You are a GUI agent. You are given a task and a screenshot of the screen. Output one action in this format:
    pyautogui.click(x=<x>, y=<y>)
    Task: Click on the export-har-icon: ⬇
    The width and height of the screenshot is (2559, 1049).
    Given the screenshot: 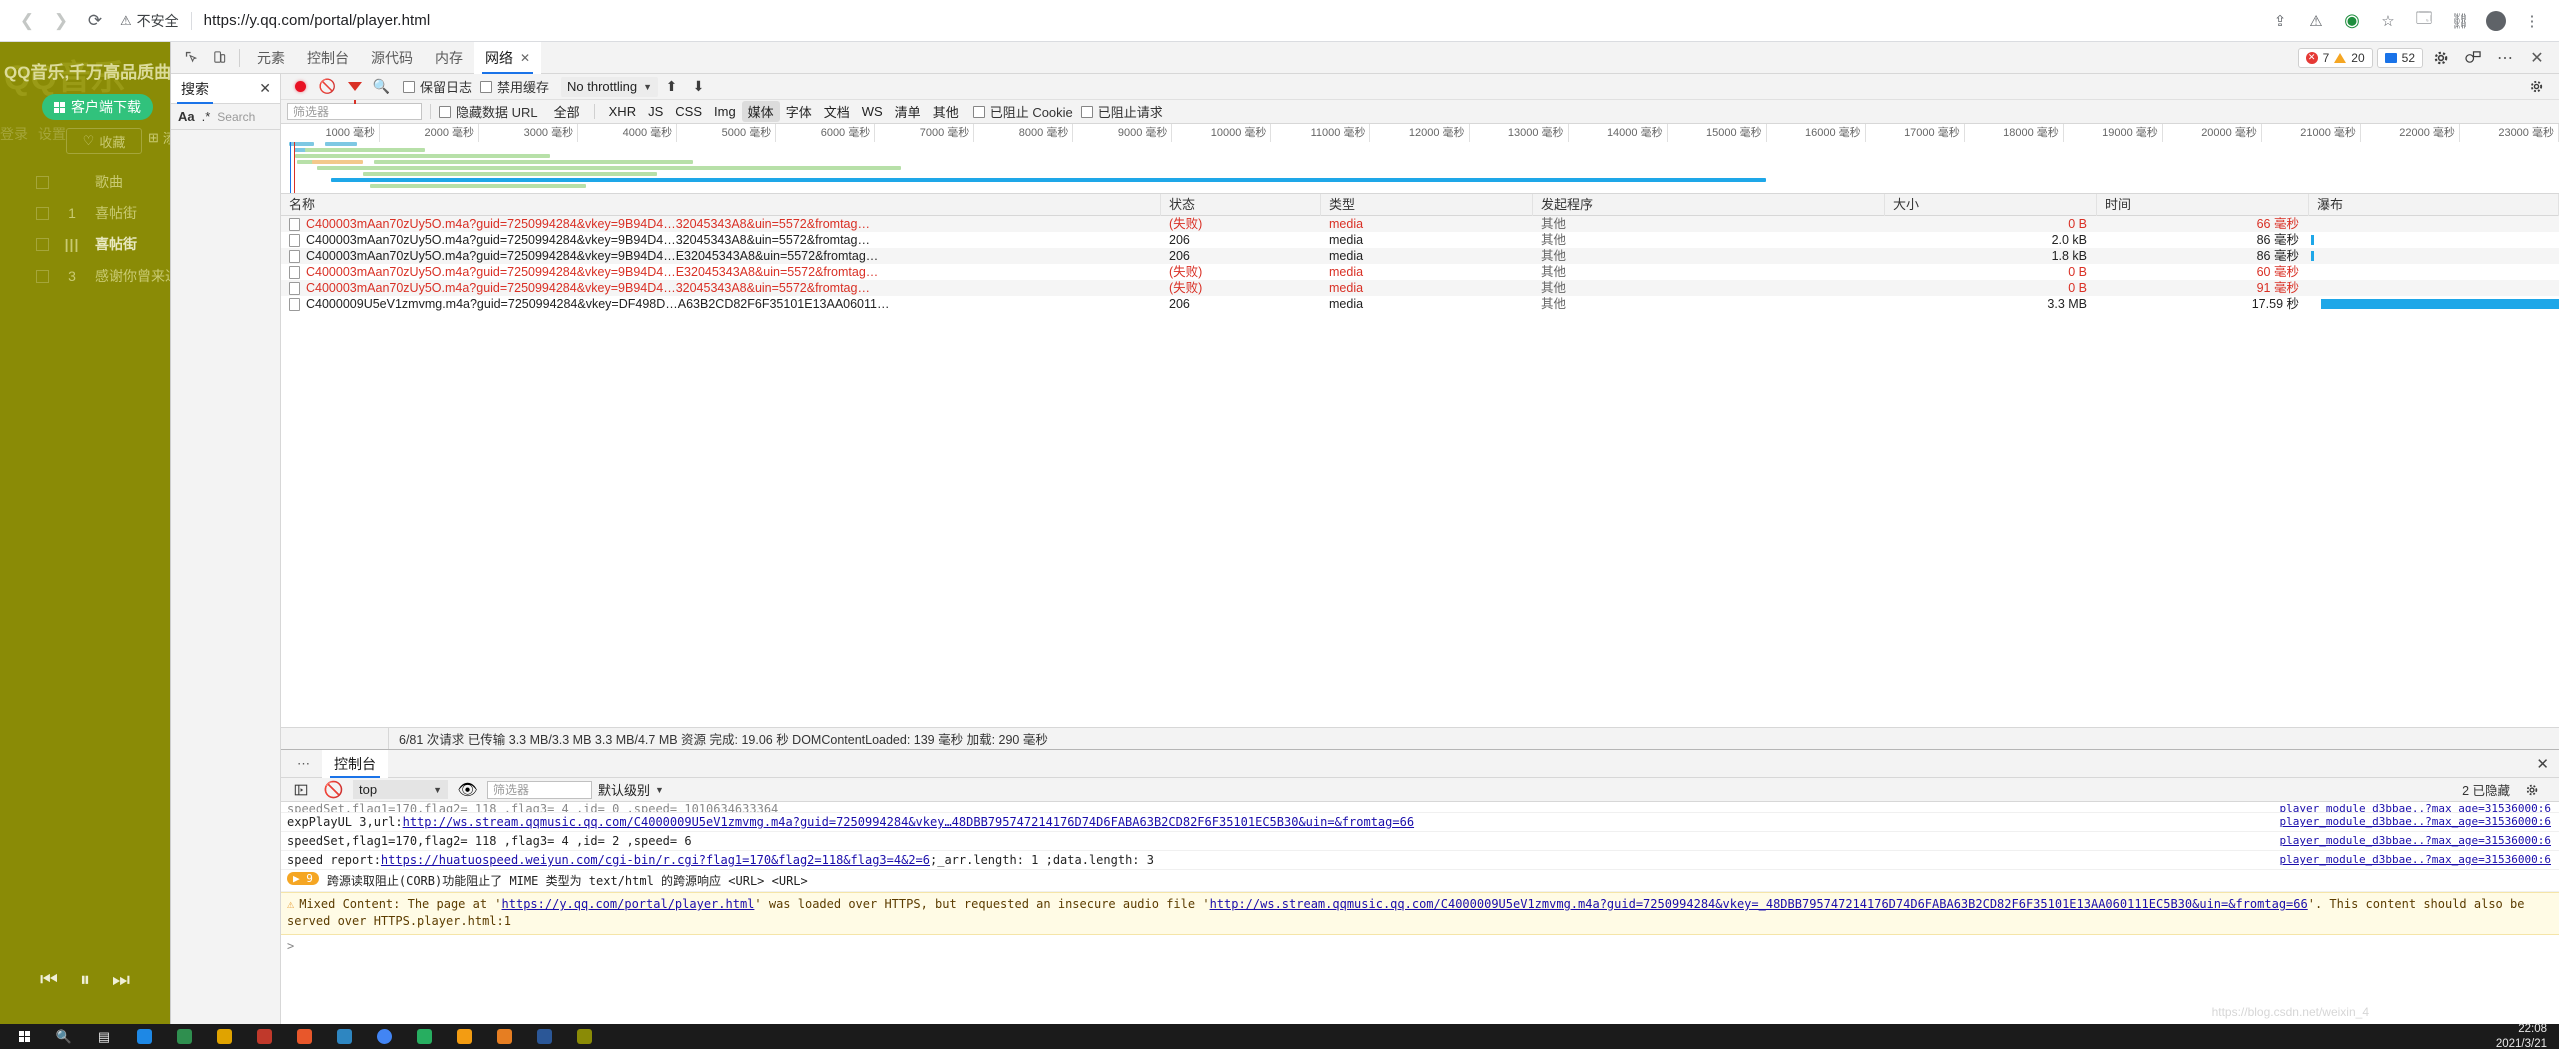 What is the action you would take?
    pyautogui.click(x=698, y=87)
    